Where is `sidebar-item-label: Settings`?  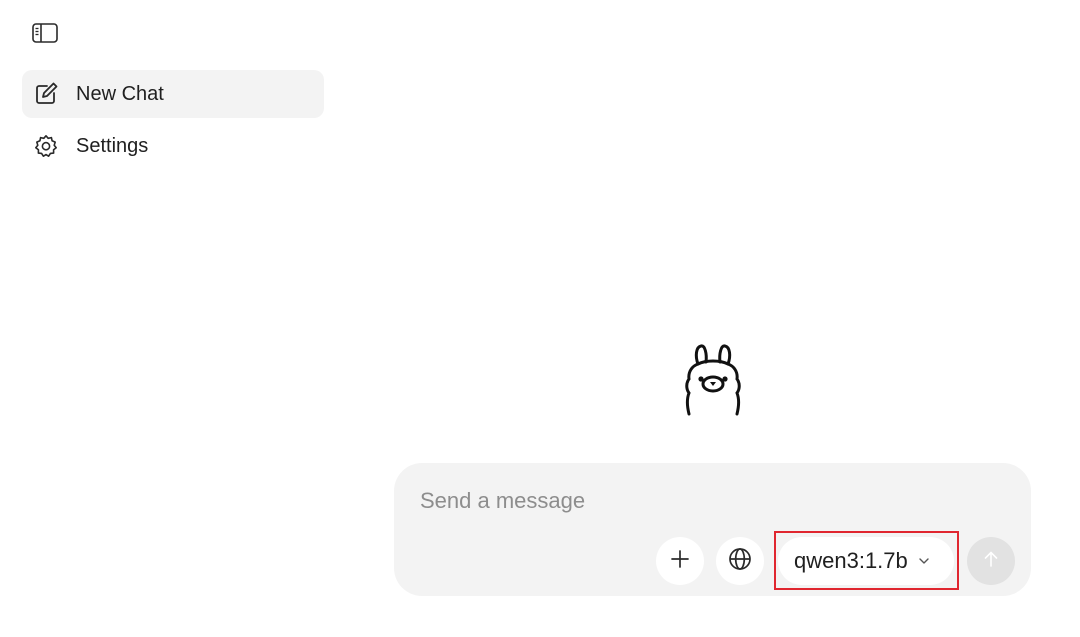
sidebar-item-label: Settings is located at coordinates (112, 145).